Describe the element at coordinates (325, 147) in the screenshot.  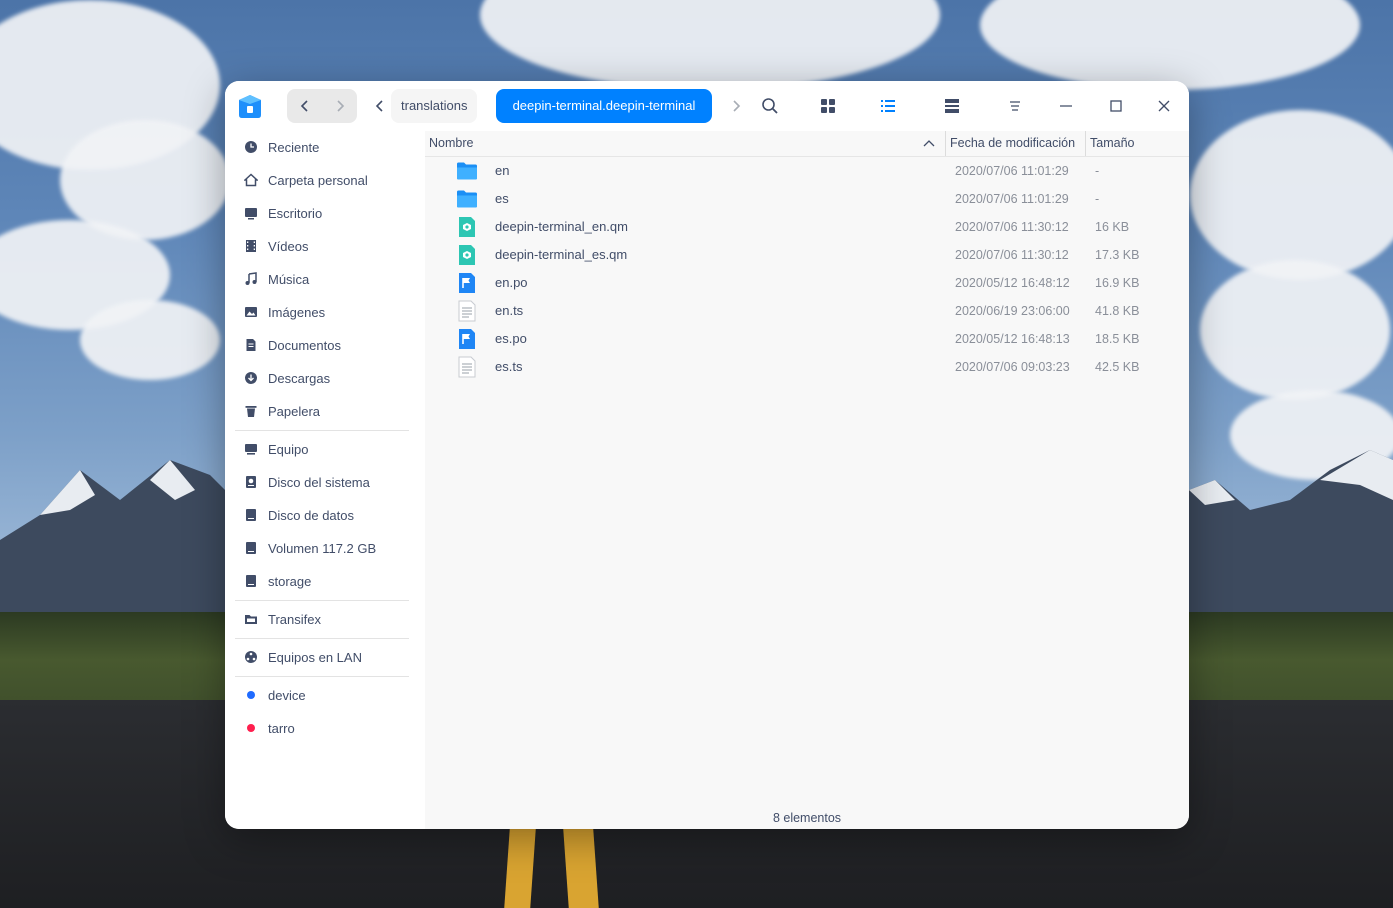
I see `sidebar-item-recent: Reciente` at that location.